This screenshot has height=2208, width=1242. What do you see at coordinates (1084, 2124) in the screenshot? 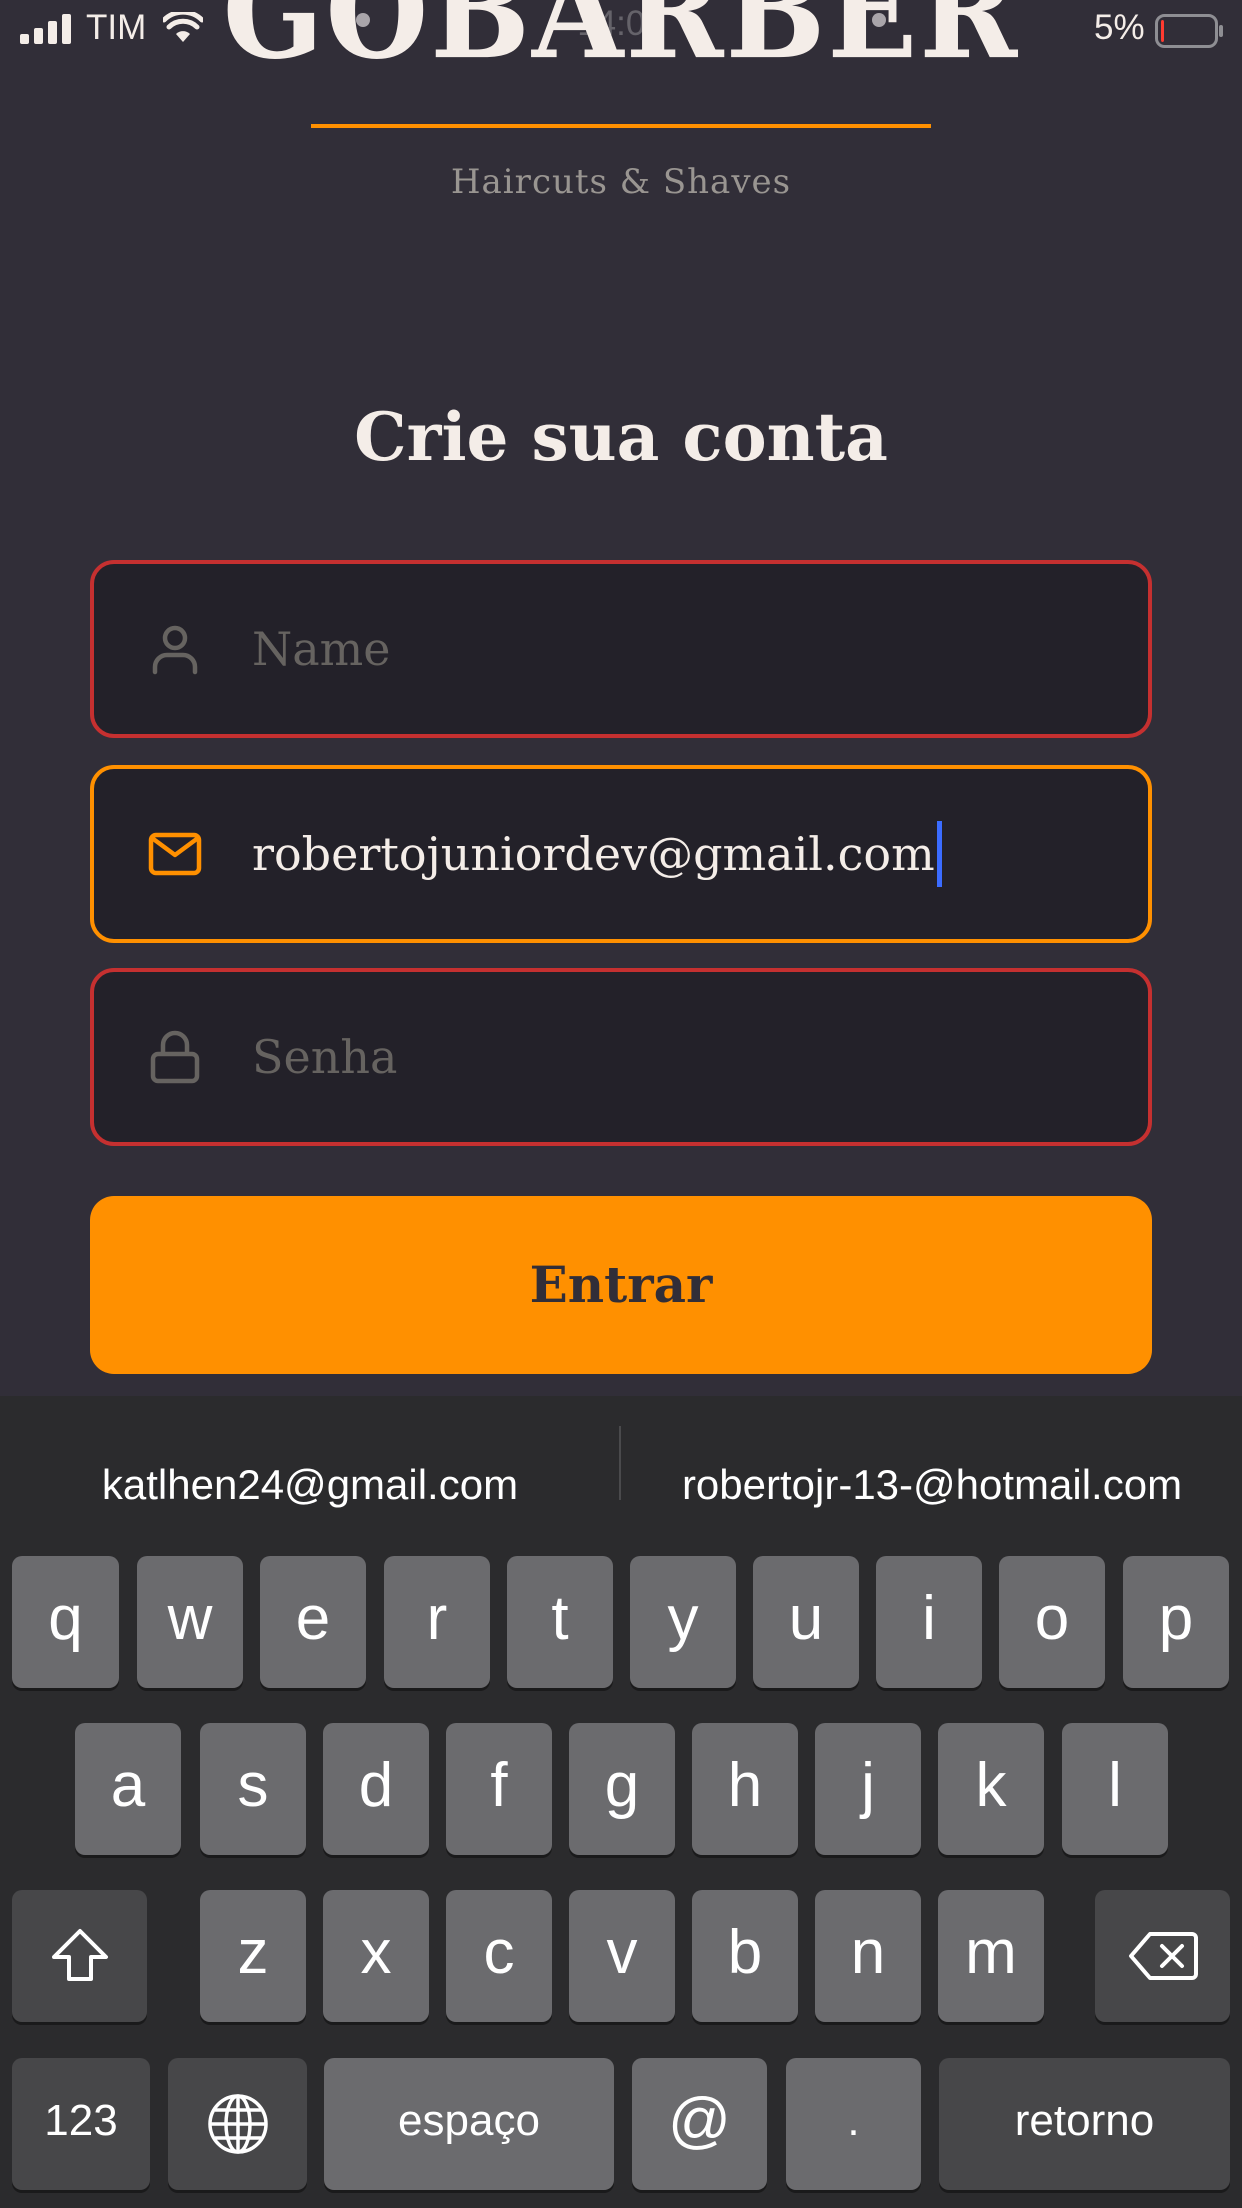
I see `return-key: retorno` at bounding box center [1084, 2124].